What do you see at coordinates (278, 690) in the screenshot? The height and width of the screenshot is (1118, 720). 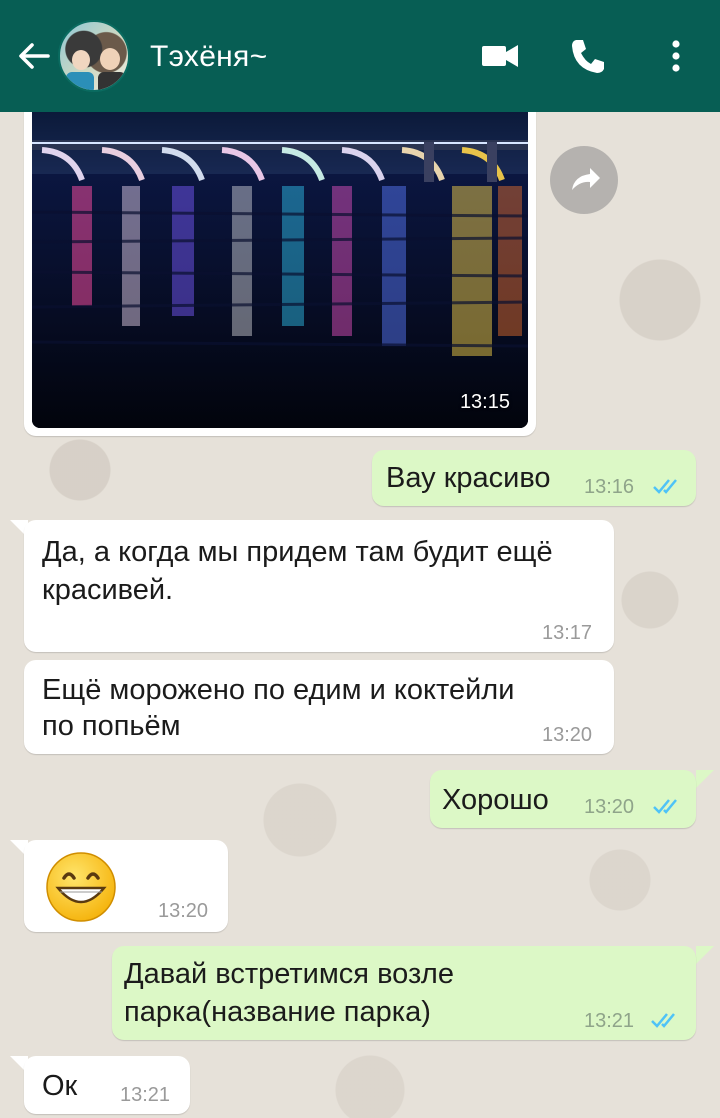 I see `message-text-line: Ещё мороженo по едим и коктейли` at bounding box center [278, 690].